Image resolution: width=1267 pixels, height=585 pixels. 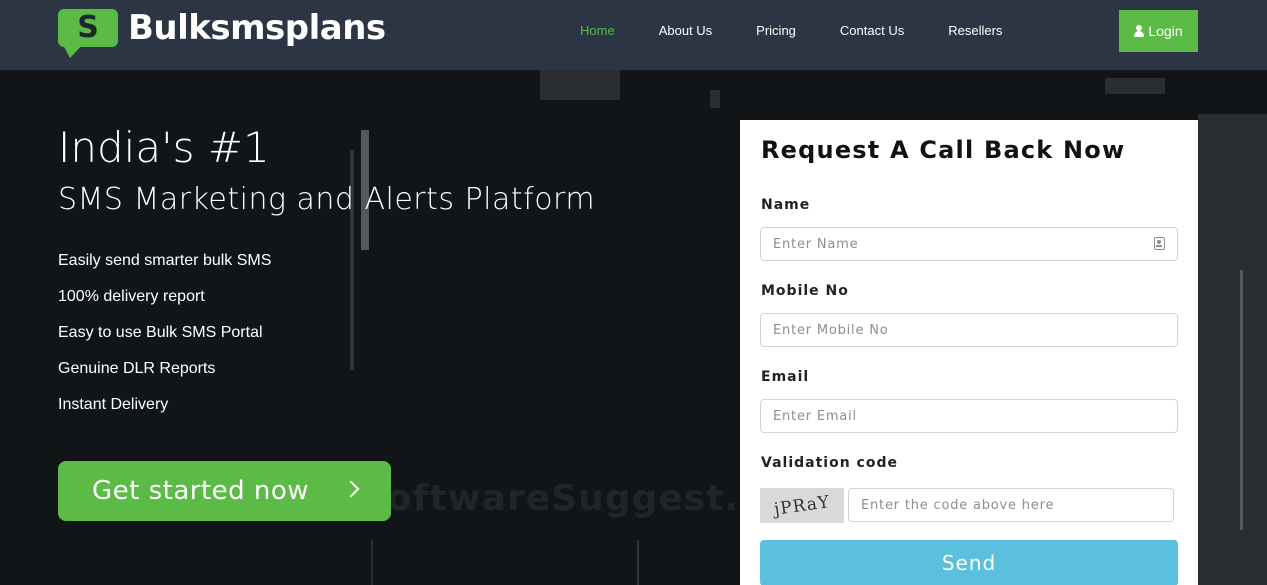 What do you see at coordinates (969, 244) in the screenshot?
I see `name-input` at bounding box center [969, 244].